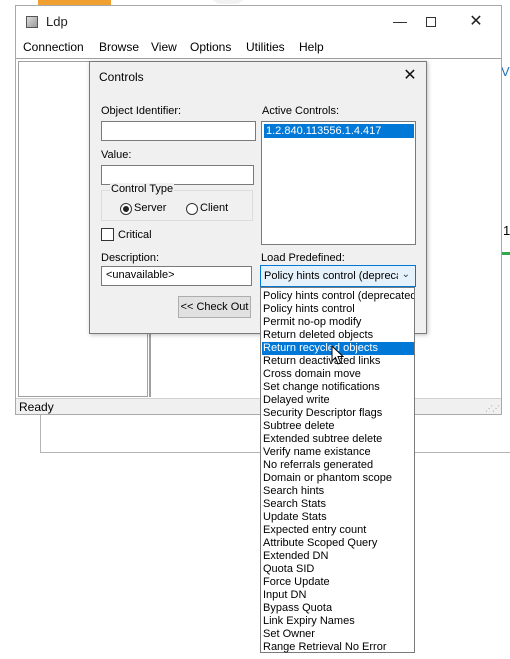 This screenshot has width=510, height=659. What do you see at coordinates (57, 21) in the screenshot?
I see `window-title: Ldp` at bounding box center [57, 21].